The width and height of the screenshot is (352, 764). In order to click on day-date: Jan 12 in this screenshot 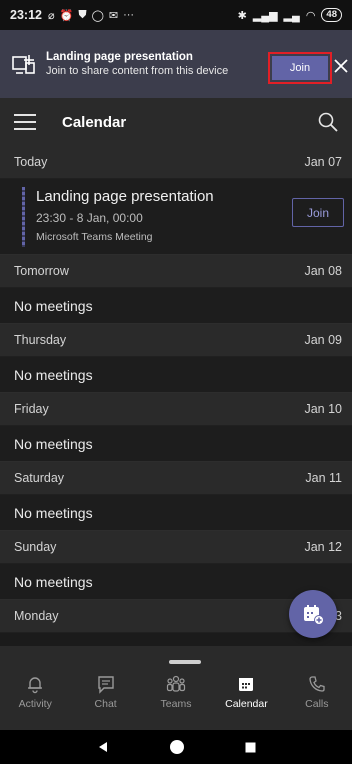, I will do `click(323, 547)`.